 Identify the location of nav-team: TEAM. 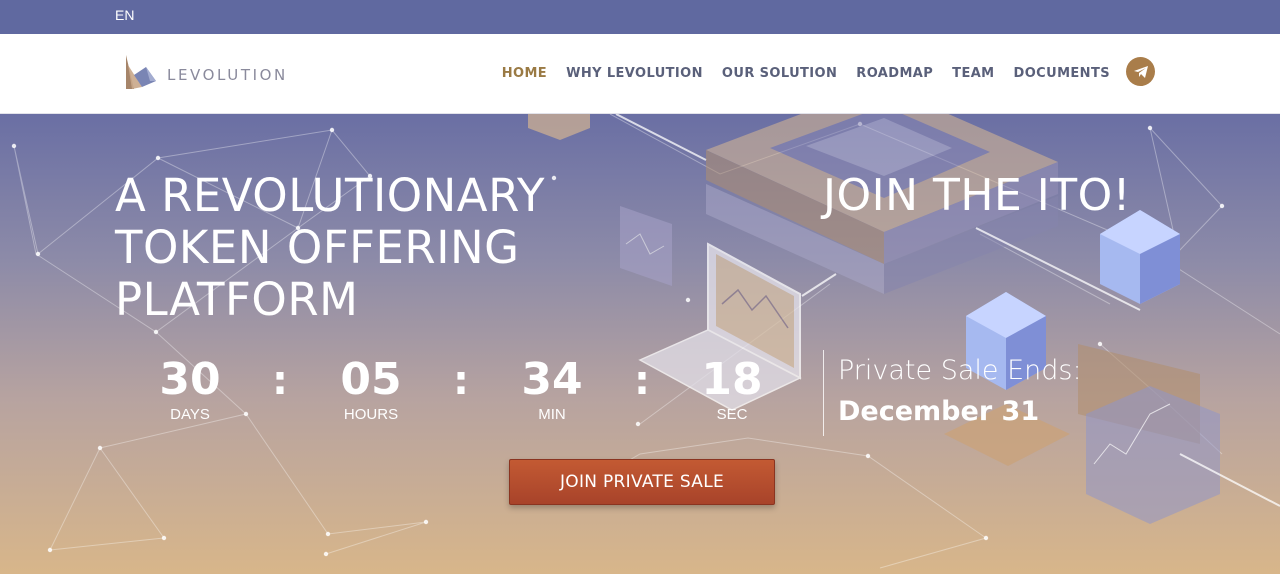
(973, 73).